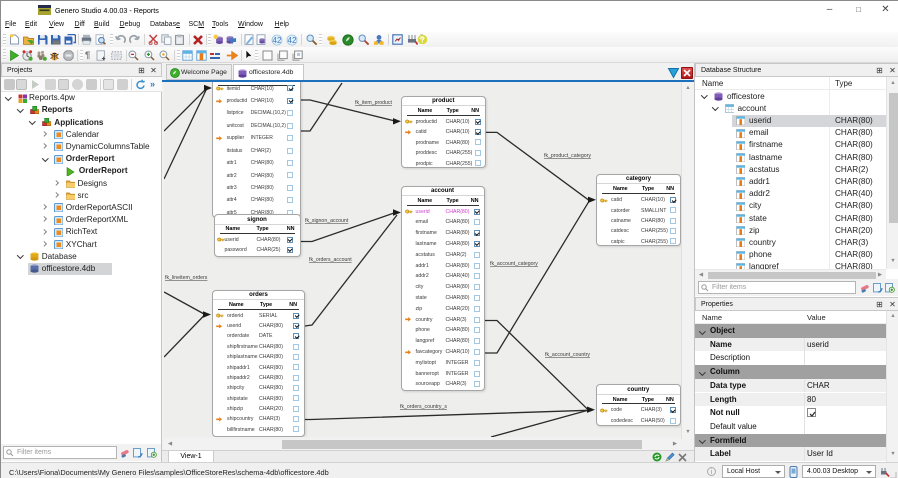  Describe the element at coordinates (327, 221) in the screenshot. I see `svg-text: fk_signon_account` at that location.